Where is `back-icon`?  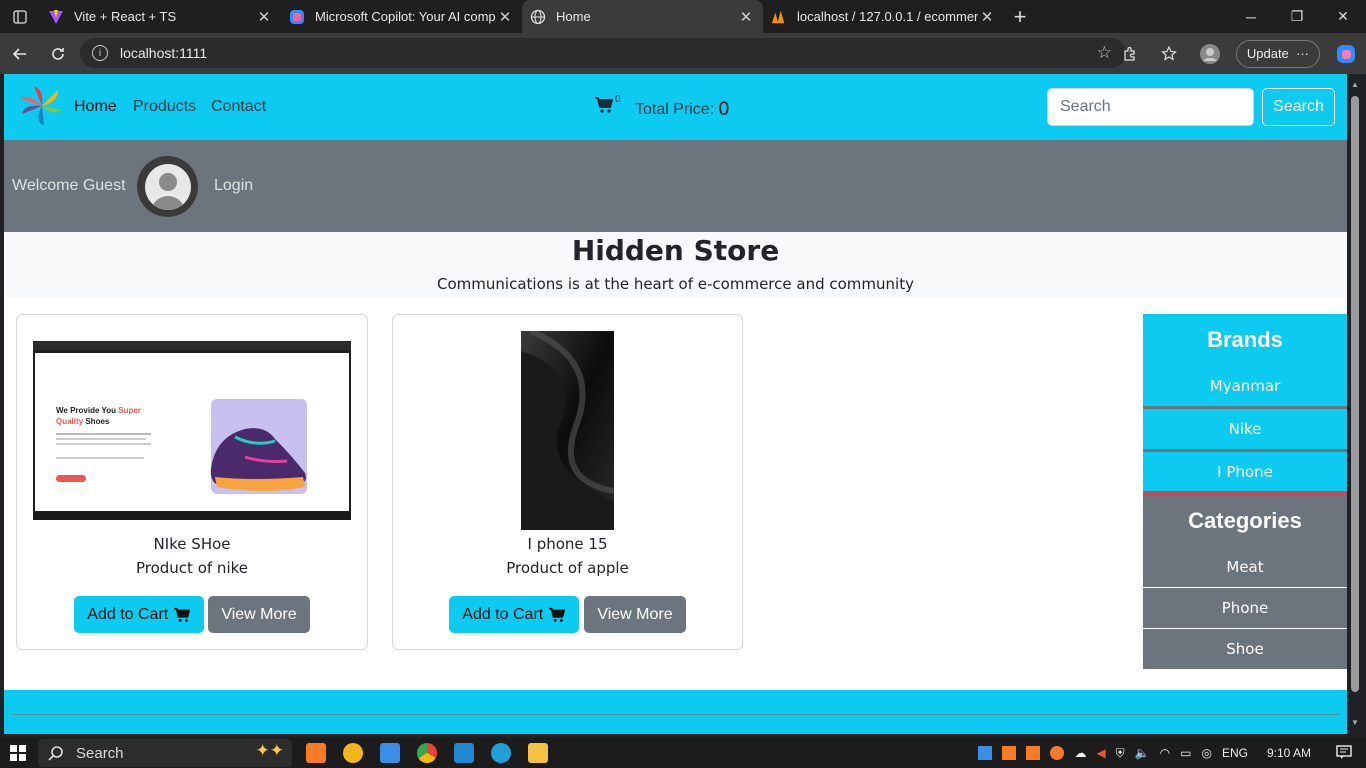 back-icon is located at coordinates (20, 54).